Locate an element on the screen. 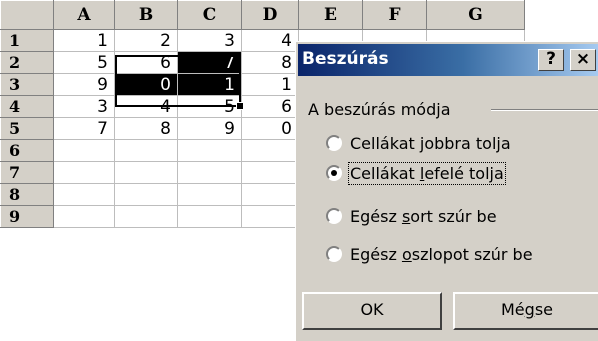 This screenshot has height=341, width=598. cell-d5: 0 is located at coordinates (270, 128).